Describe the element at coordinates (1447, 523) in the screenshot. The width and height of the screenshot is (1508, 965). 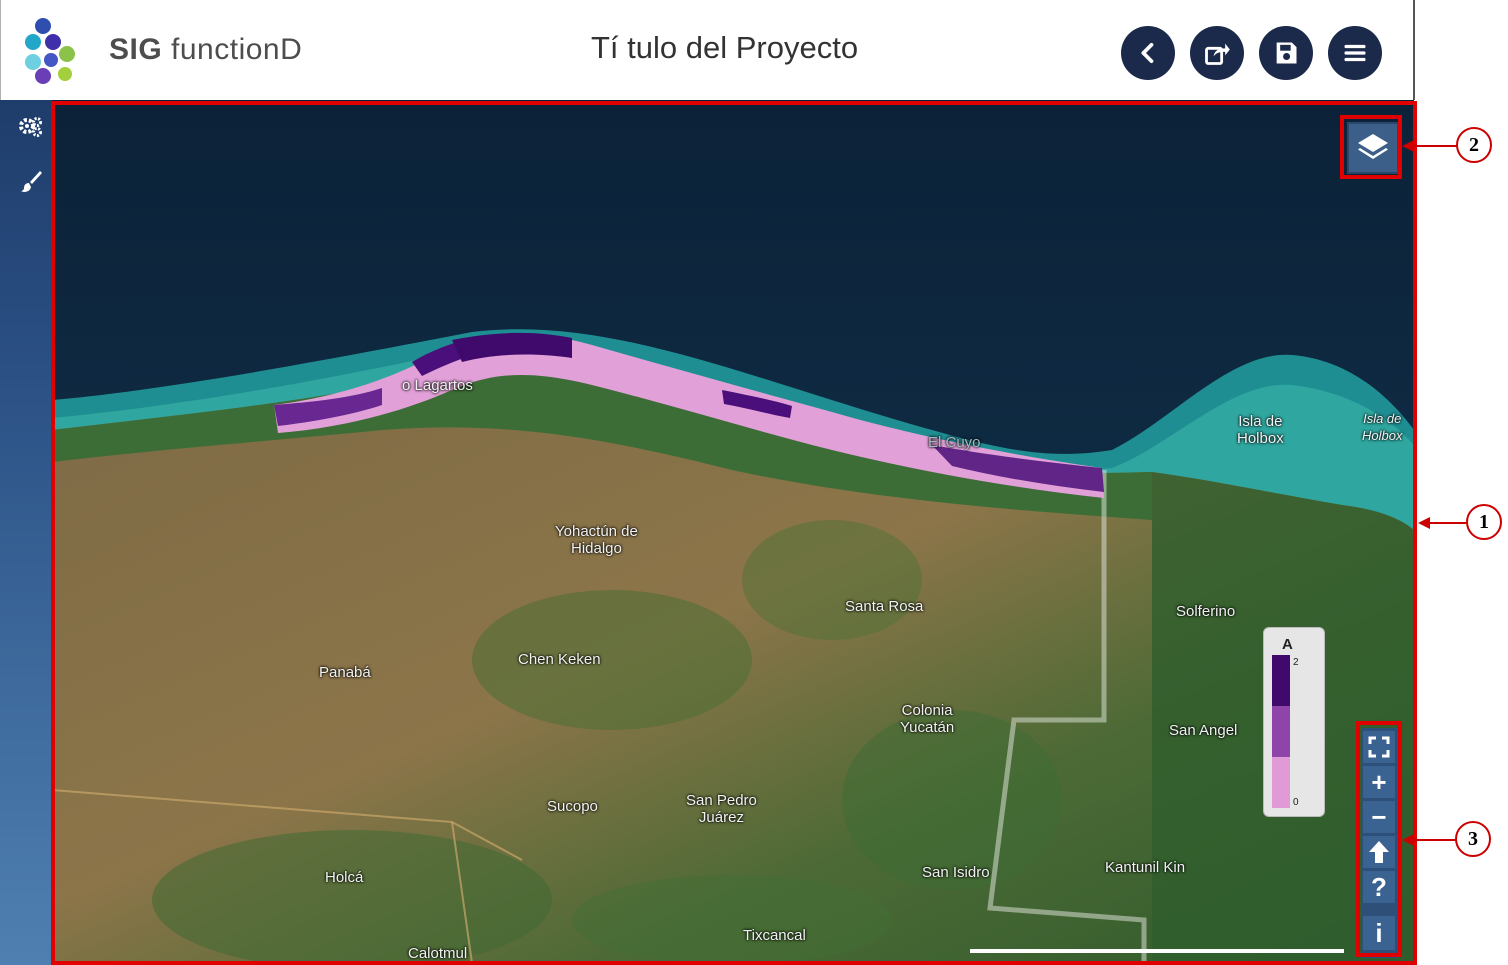
I see `callout-1-line` at that location.